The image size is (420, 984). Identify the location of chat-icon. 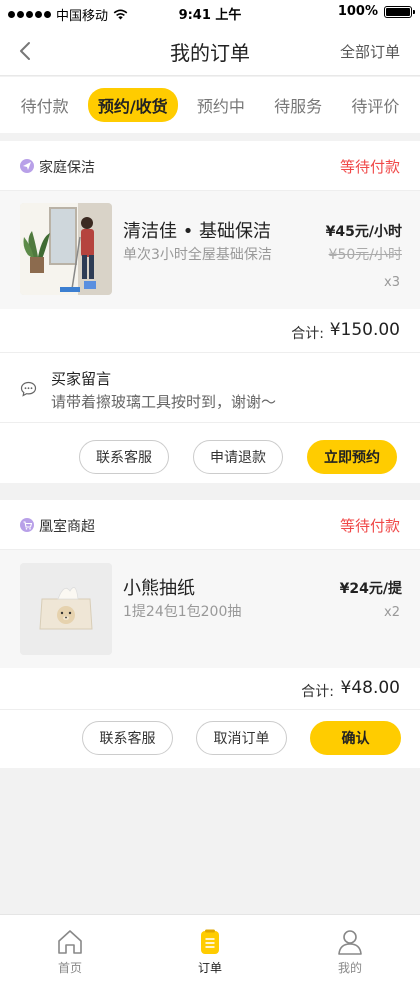
(28, 389).